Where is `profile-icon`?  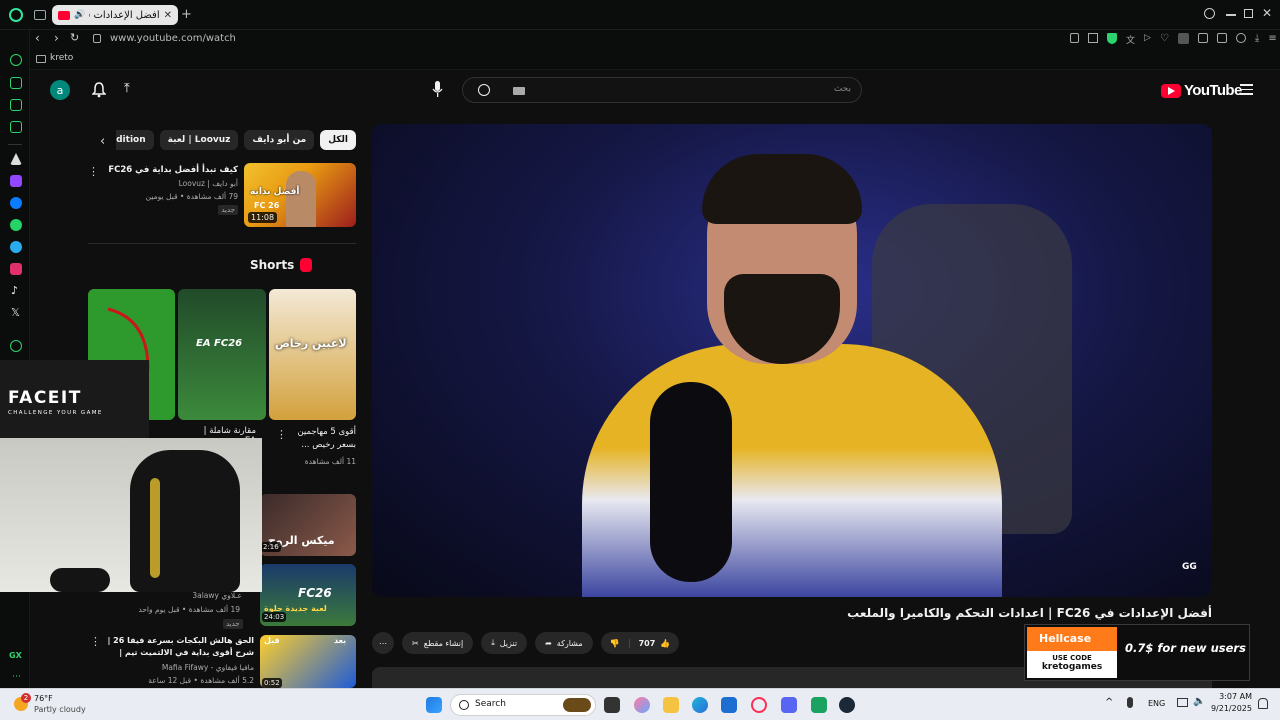 profile-icon is located at coordinates (1240, 38).